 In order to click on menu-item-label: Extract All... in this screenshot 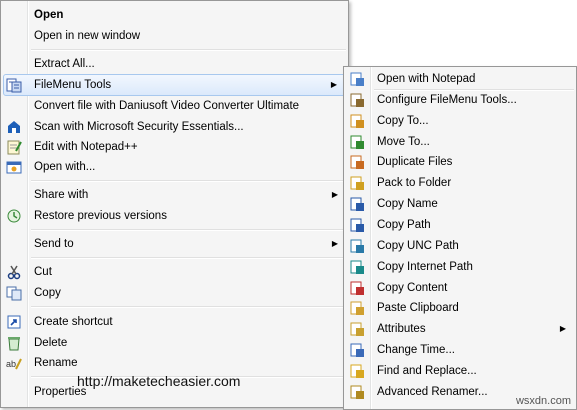, I will do `click(64, 64)`.